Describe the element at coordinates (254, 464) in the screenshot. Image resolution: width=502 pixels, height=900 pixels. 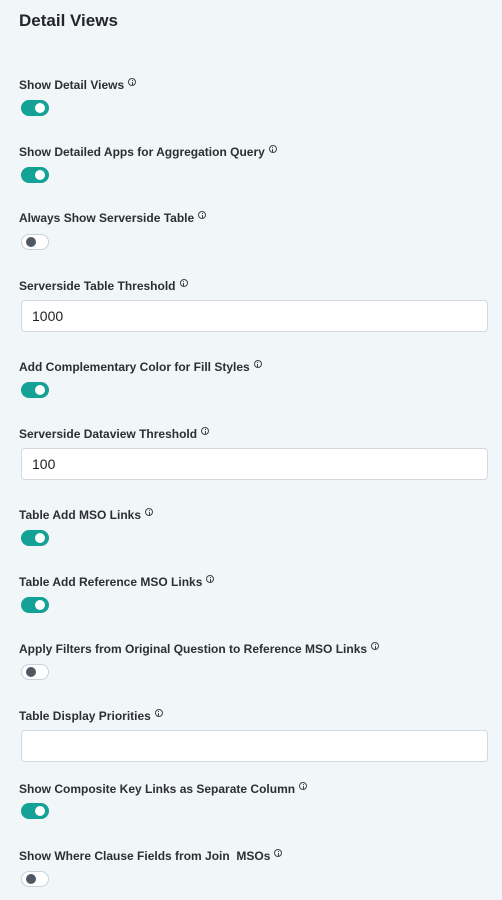
I see `serverside-dataview-threshold-input` at that location.